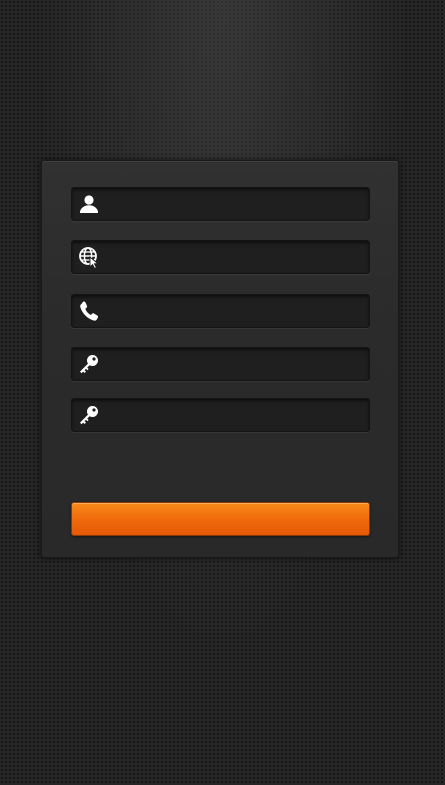 The image size is (445, 785). I want to click on name-input, so click(235, 204).